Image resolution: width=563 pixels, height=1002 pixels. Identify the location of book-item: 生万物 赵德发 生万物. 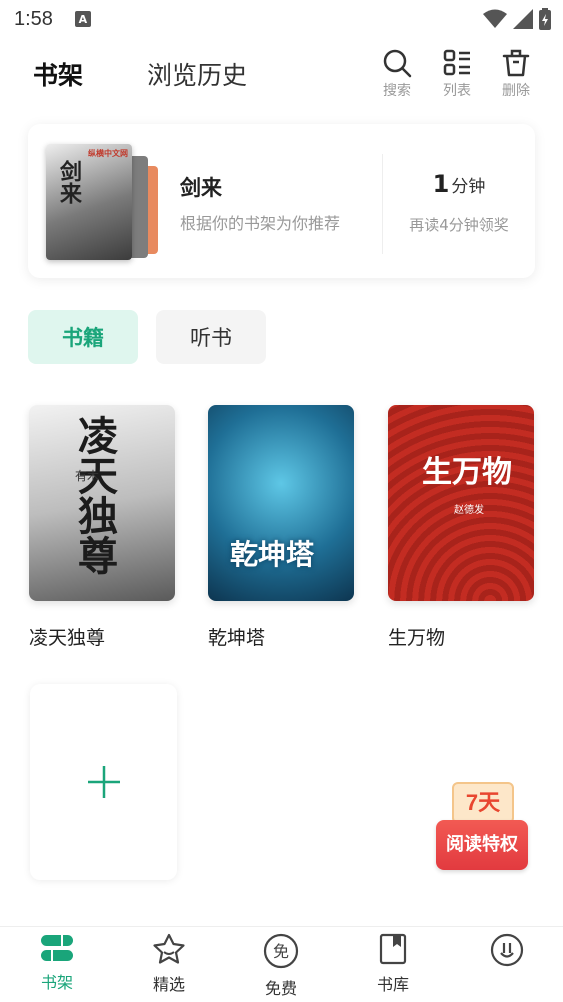
(461, 527).